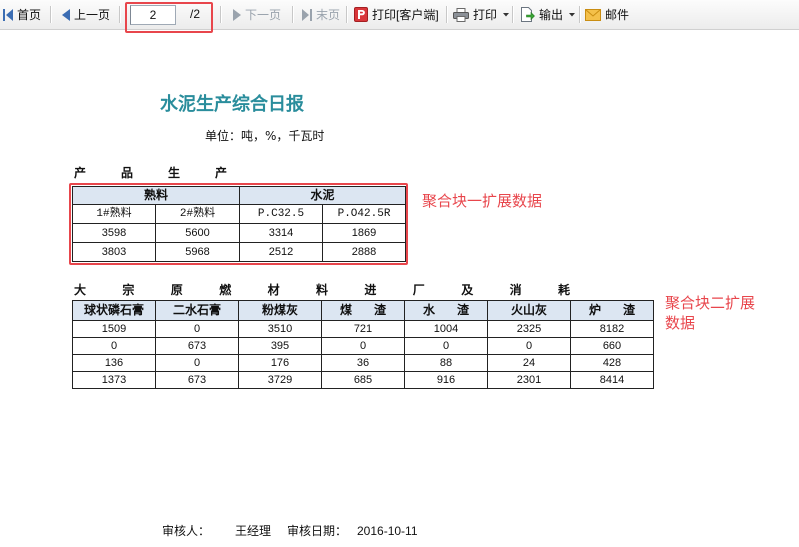 The image size is (799, 547). What do you see at coordinates (114, 214) in the screenshot?
I see `column-header: 1#熟料` at bounding box center [114, 214].